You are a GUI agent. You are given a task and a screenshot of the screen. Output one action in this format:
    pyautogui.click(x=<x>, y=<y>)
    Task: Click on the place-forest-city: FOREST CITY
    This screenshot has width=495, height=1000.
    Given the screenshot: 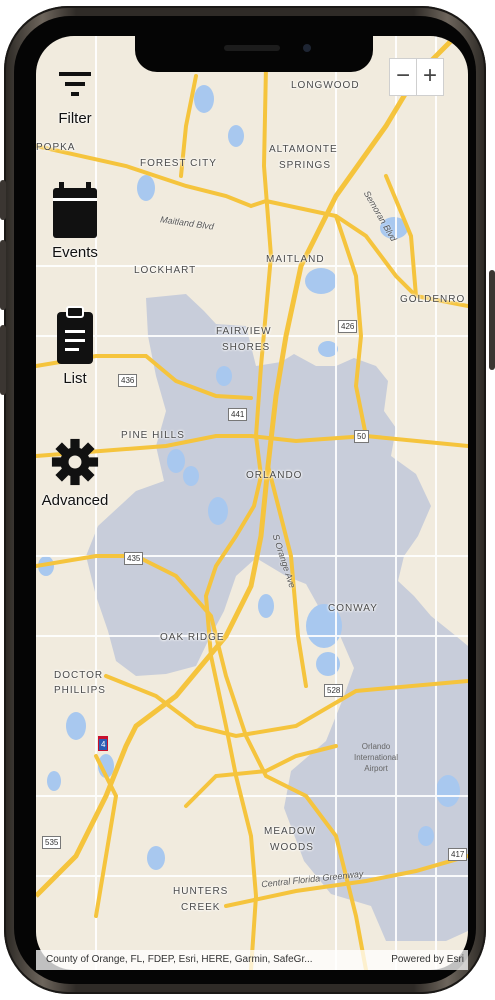 What is the action you would take?
    pyautogui.click(x=178, y=163)
    